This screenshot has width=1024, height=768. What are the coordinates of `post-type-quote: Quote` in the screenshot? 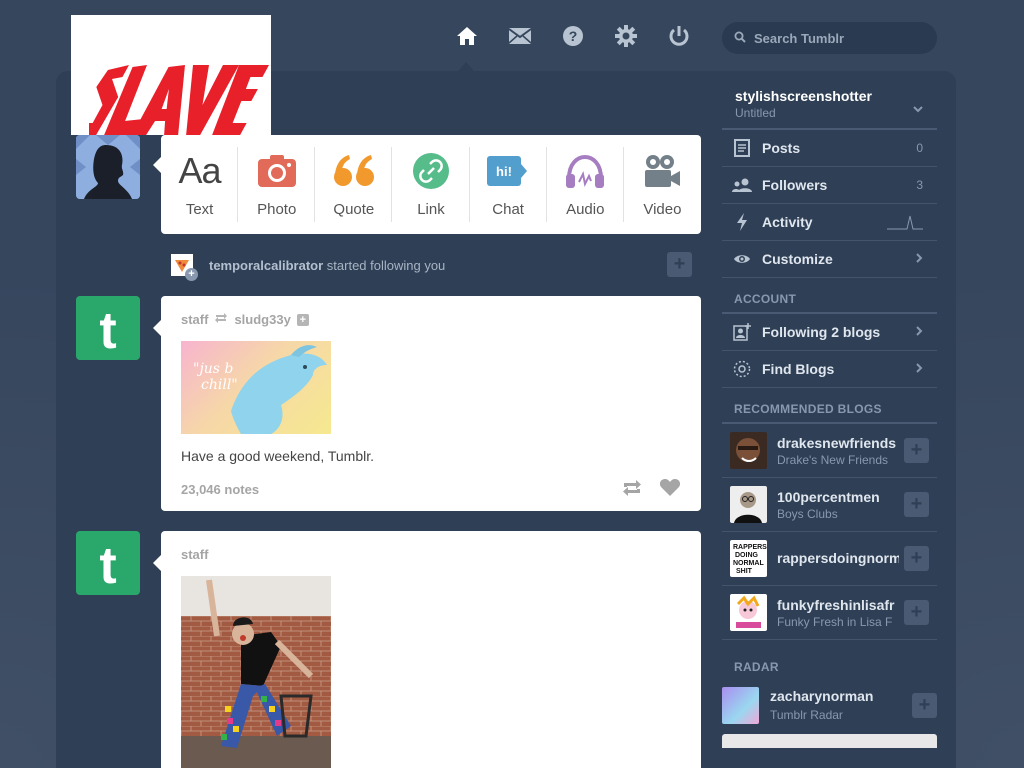 It's located at (354, 184).